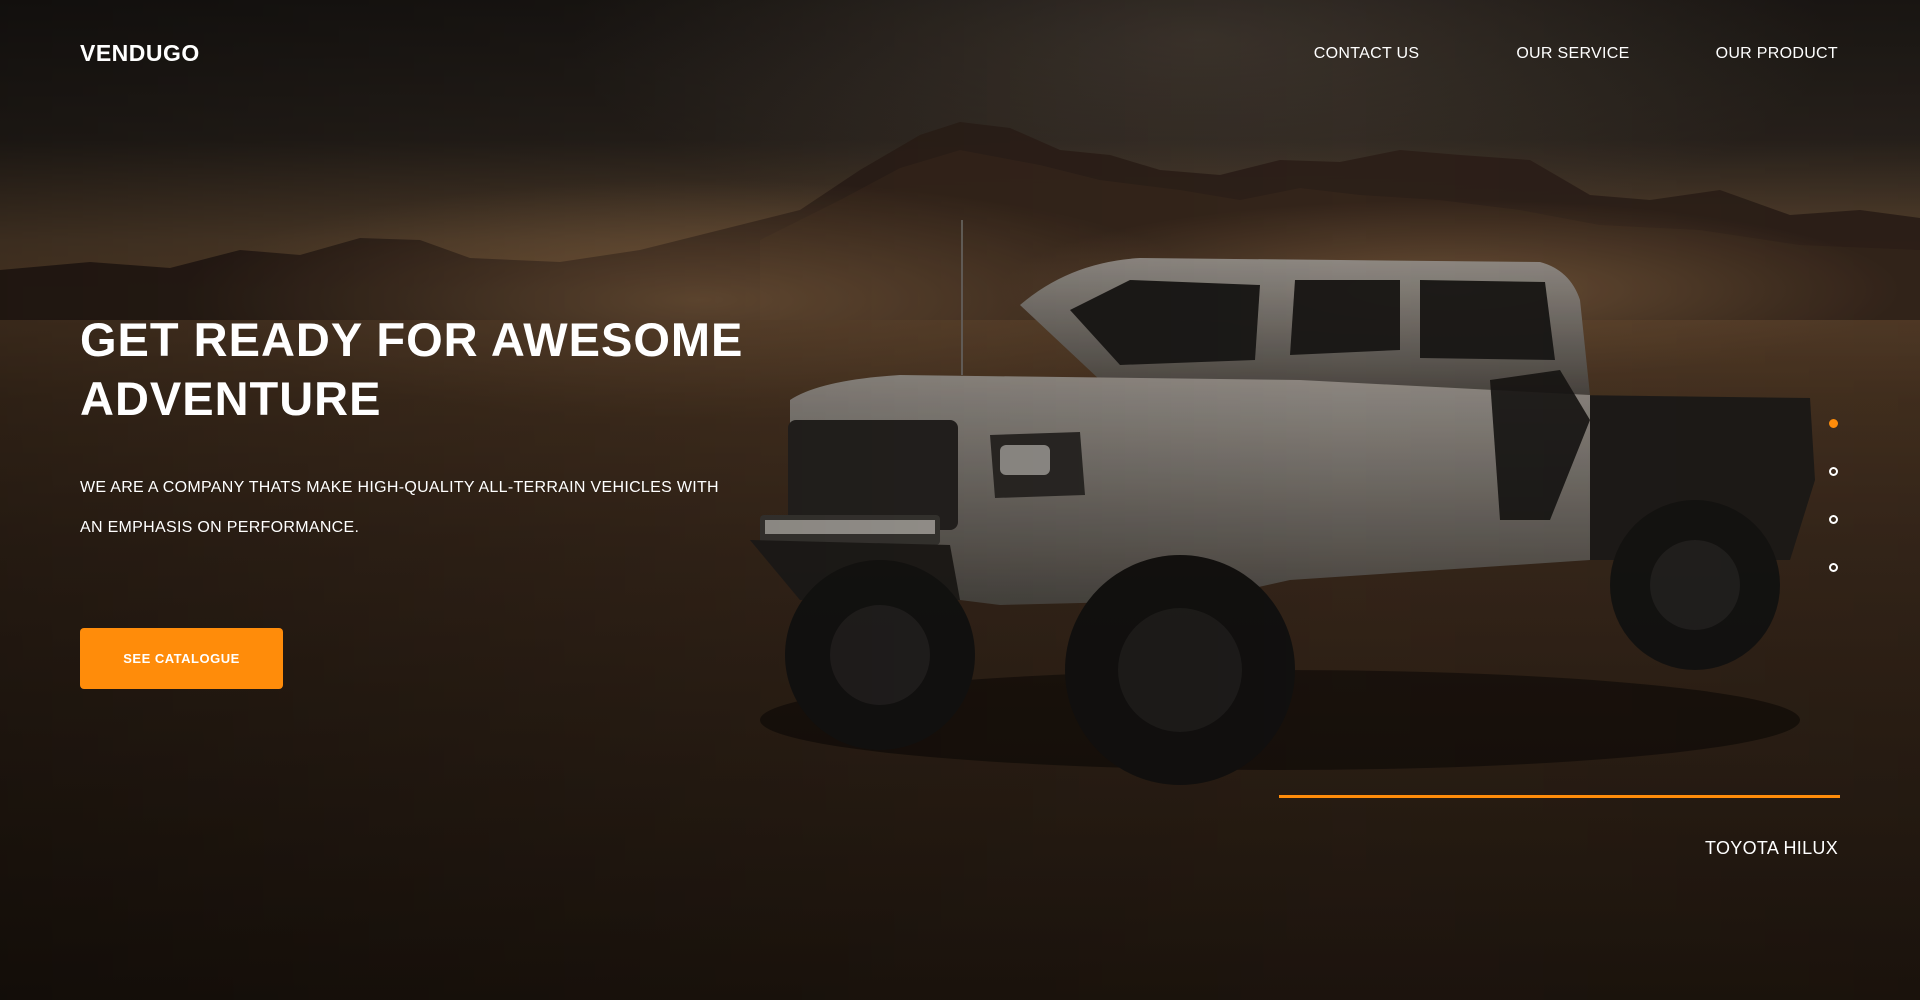 This screenshot has width=1920, height=1000. I want to click on vehicle-model-name: TOYOTA HILUX, so click(1771, 848).